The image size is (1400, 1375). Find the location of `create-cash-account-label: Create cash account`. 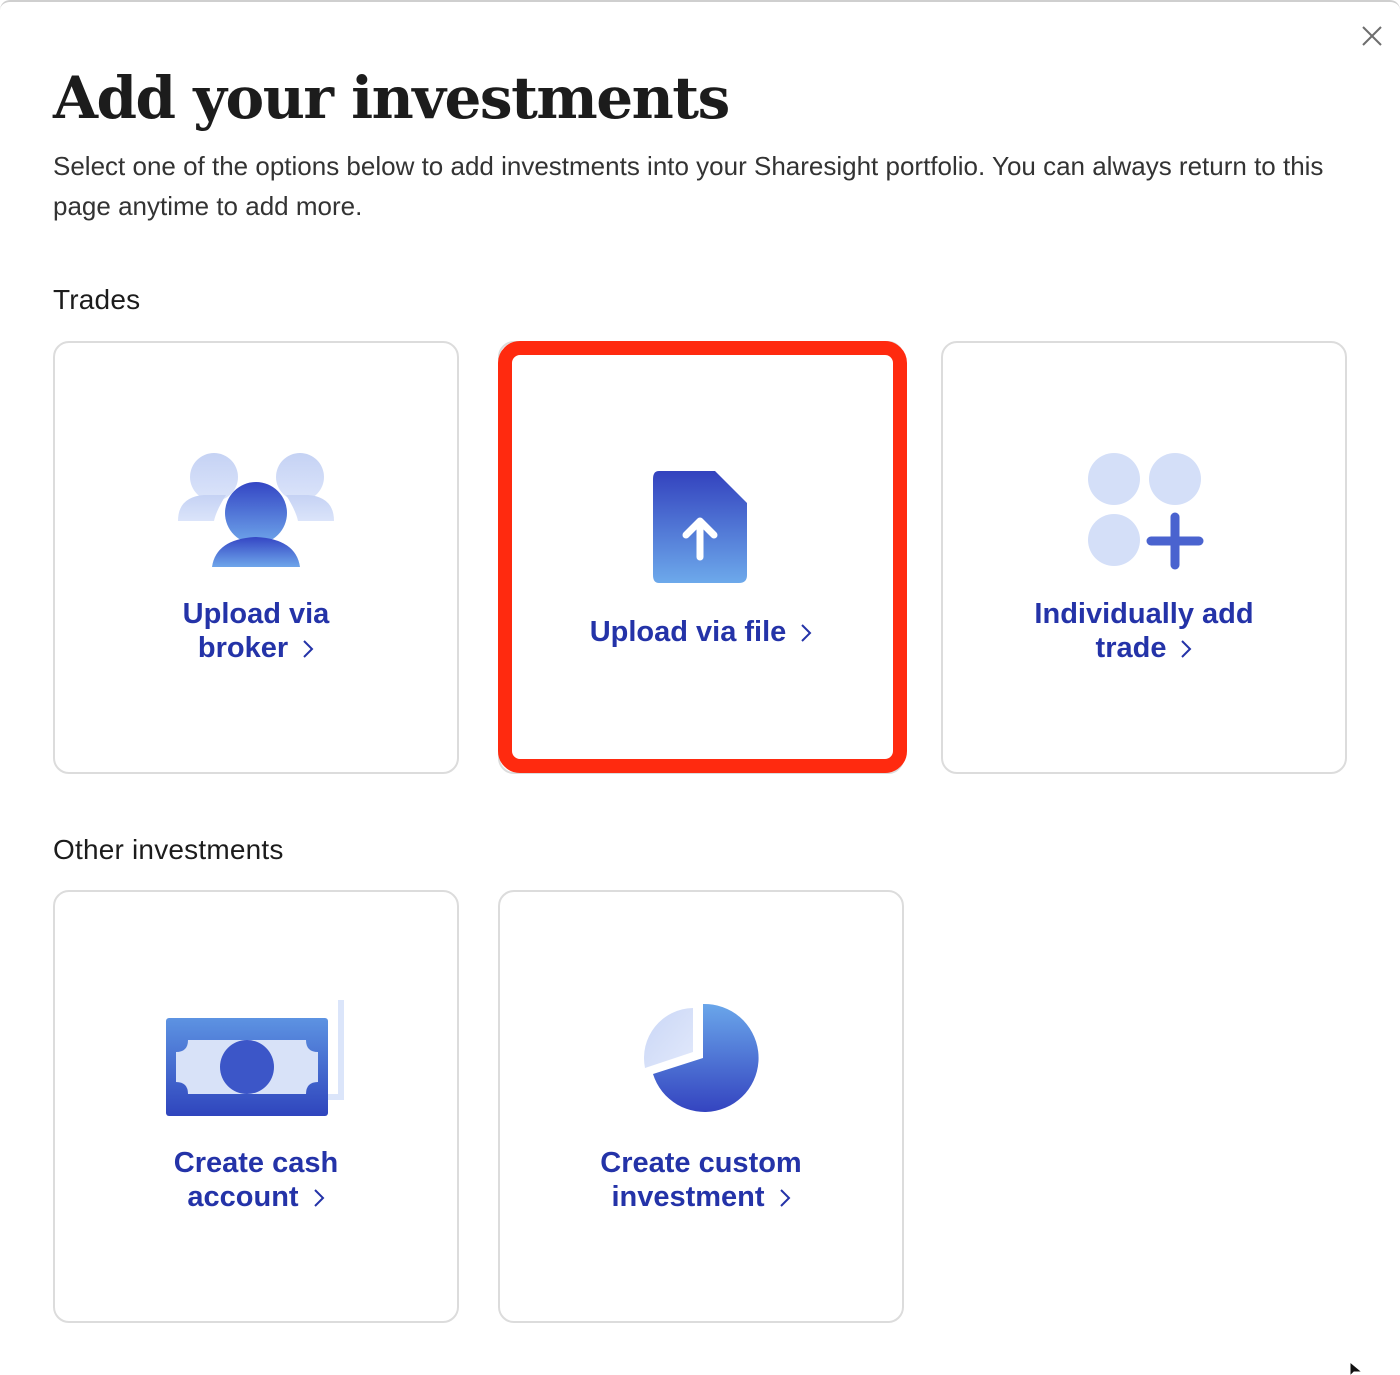

create-cash-account-label: Create cash account is located at coordinates (256, 1180).